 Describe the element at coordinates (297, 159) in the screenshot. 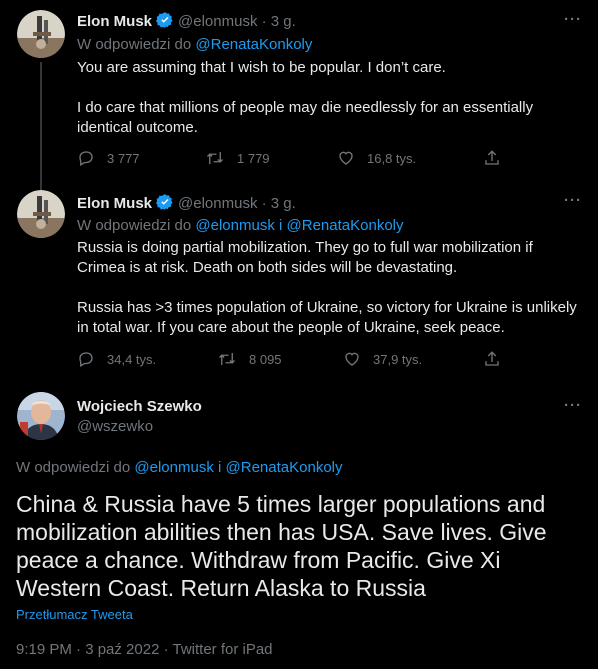

I see `tweet-actions: 3 777 1 779 16,8 tys.` at that location.